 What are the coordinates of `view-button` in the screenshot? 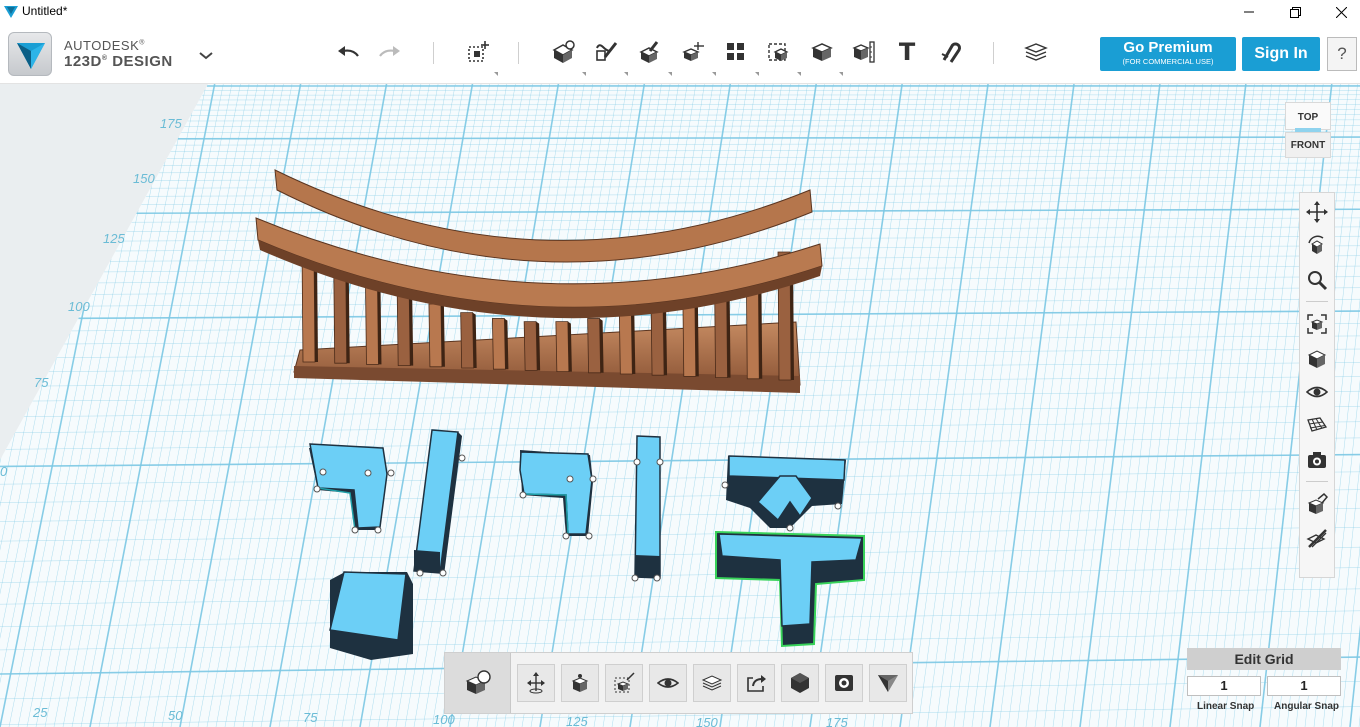 It's located at (1317, 358).